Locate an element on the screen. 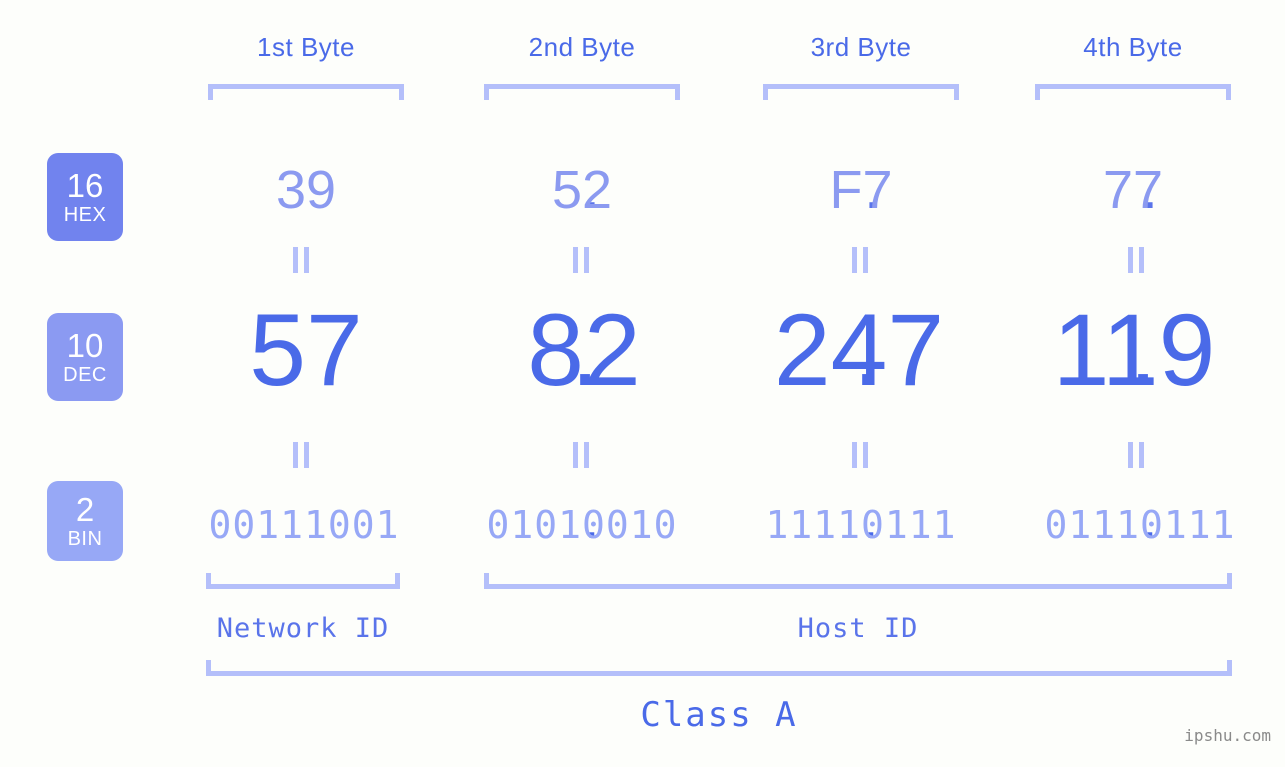 The width and height of the screenshot is (1285, 767). host-id-text: Host ID is located at coordinates (858, 628).